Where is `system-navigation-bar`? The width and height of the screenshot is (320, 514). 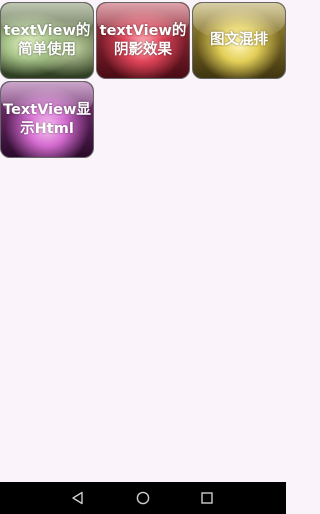 system-navigation-bar is located at coordinates (143, 498).